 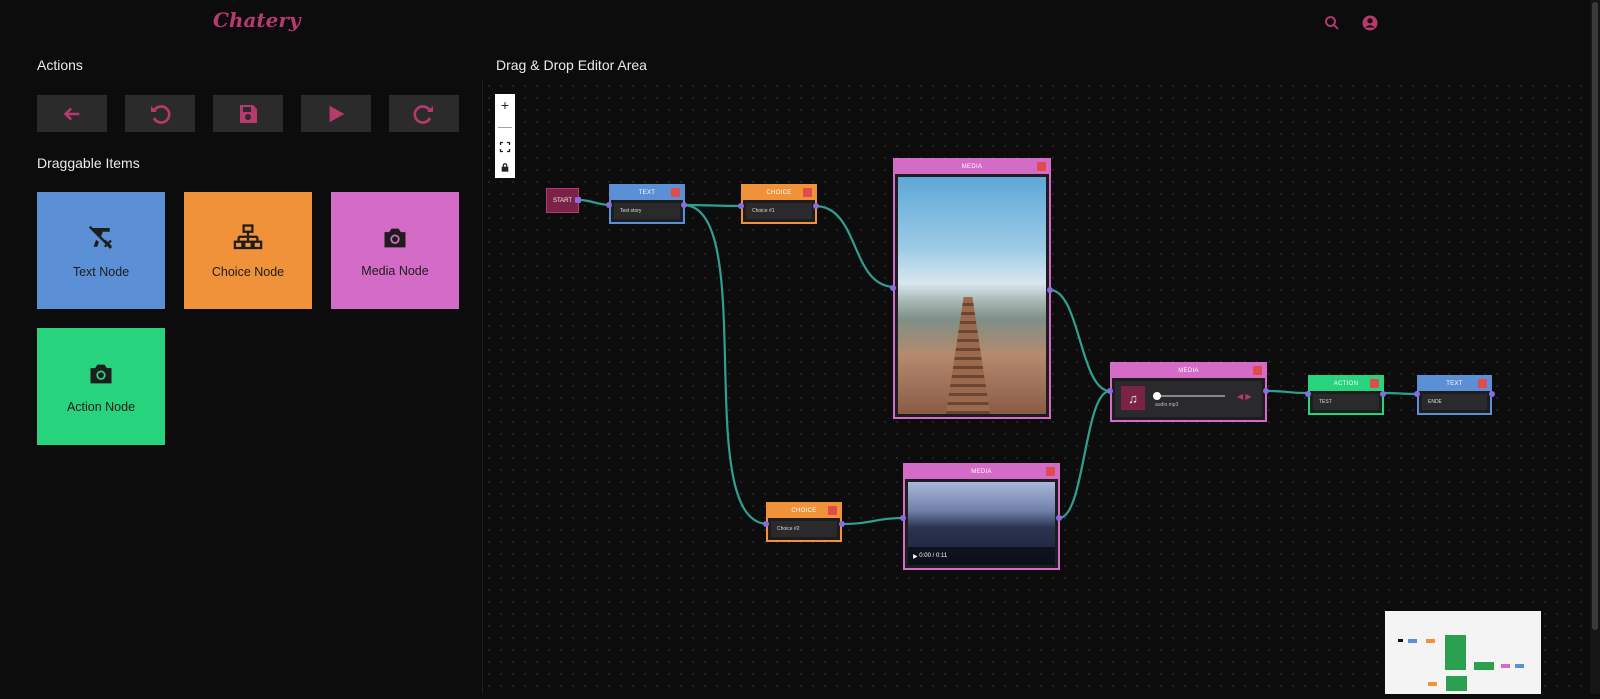 I want to click on music-note-icon: ♫, so click(x=1133, y=398).